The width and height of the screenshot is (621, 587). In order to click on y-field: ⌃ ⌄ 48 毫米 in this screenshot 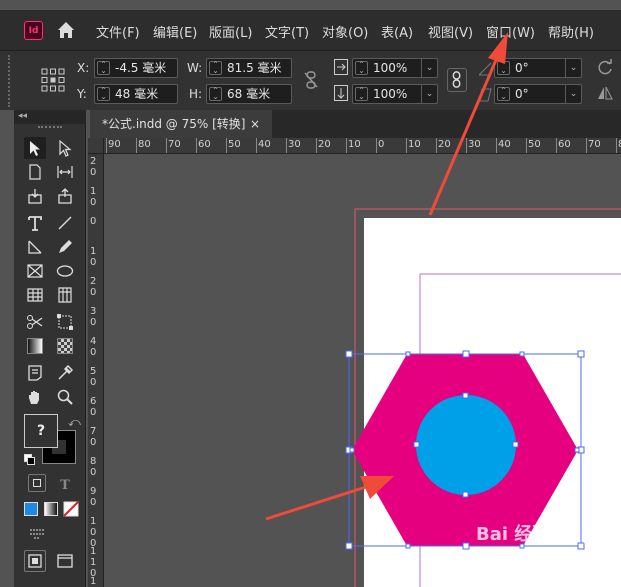, I will do `click(136, 94)`.